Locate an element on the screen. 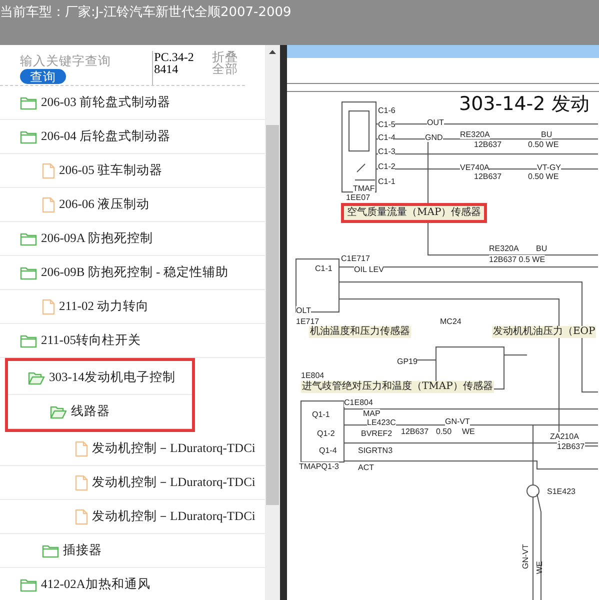  diagram-label: C1-3 is located at coordinates (387, 151).